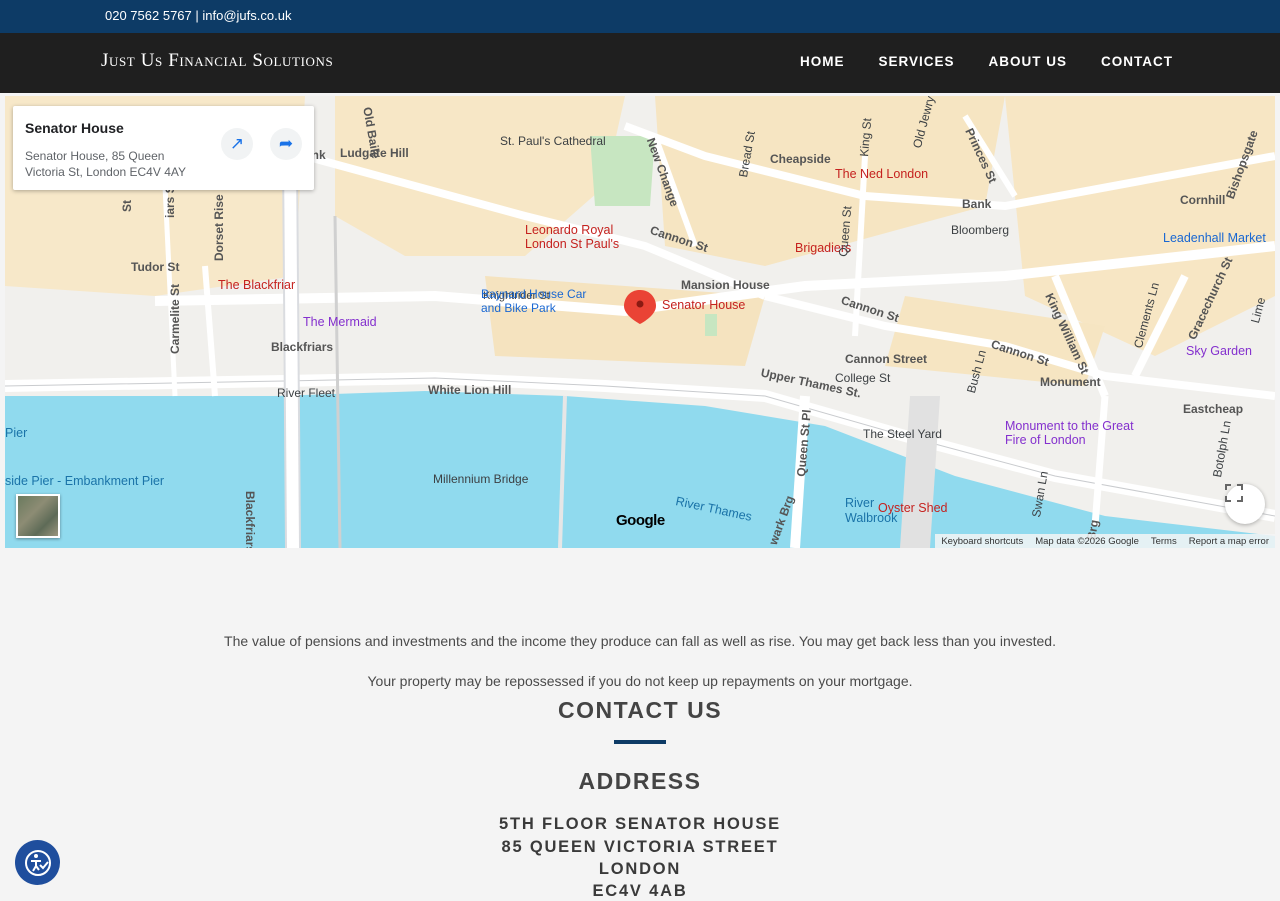  I want to click on map-data-text: Map data ©2026 Google, so click(1087, 541).